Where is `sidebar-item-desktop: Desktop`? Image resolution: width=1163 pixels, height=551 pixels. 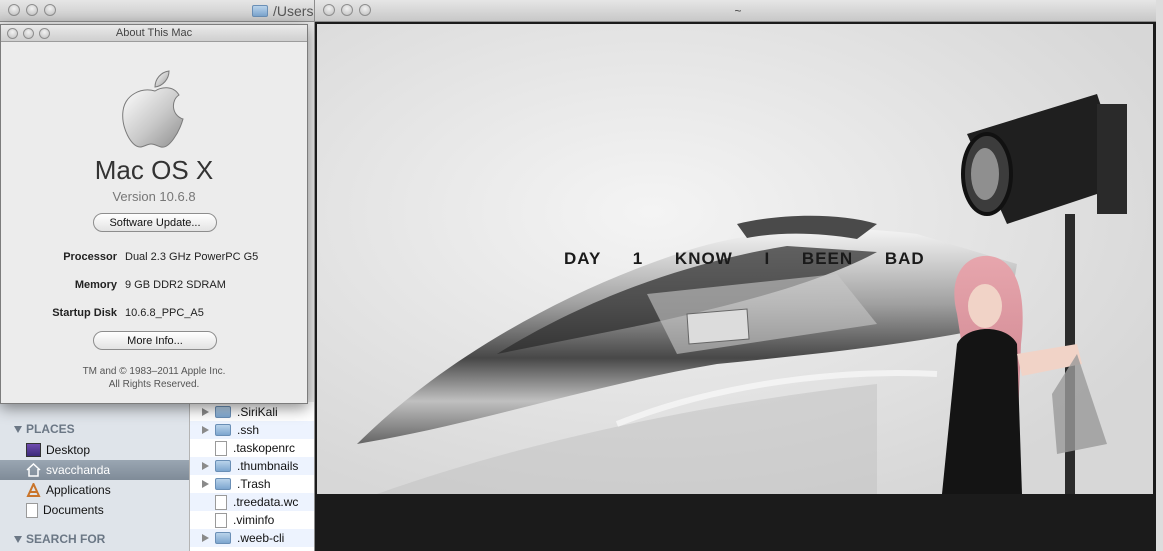
sidebar-item-desktop: Desktop is located at coordinates (94, 450).